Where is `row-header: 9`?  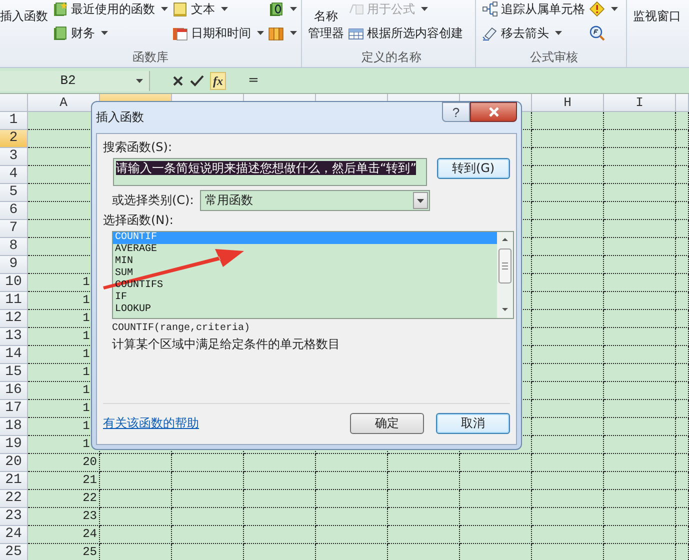
row-header: 9 is located at coordinates (14, 265).